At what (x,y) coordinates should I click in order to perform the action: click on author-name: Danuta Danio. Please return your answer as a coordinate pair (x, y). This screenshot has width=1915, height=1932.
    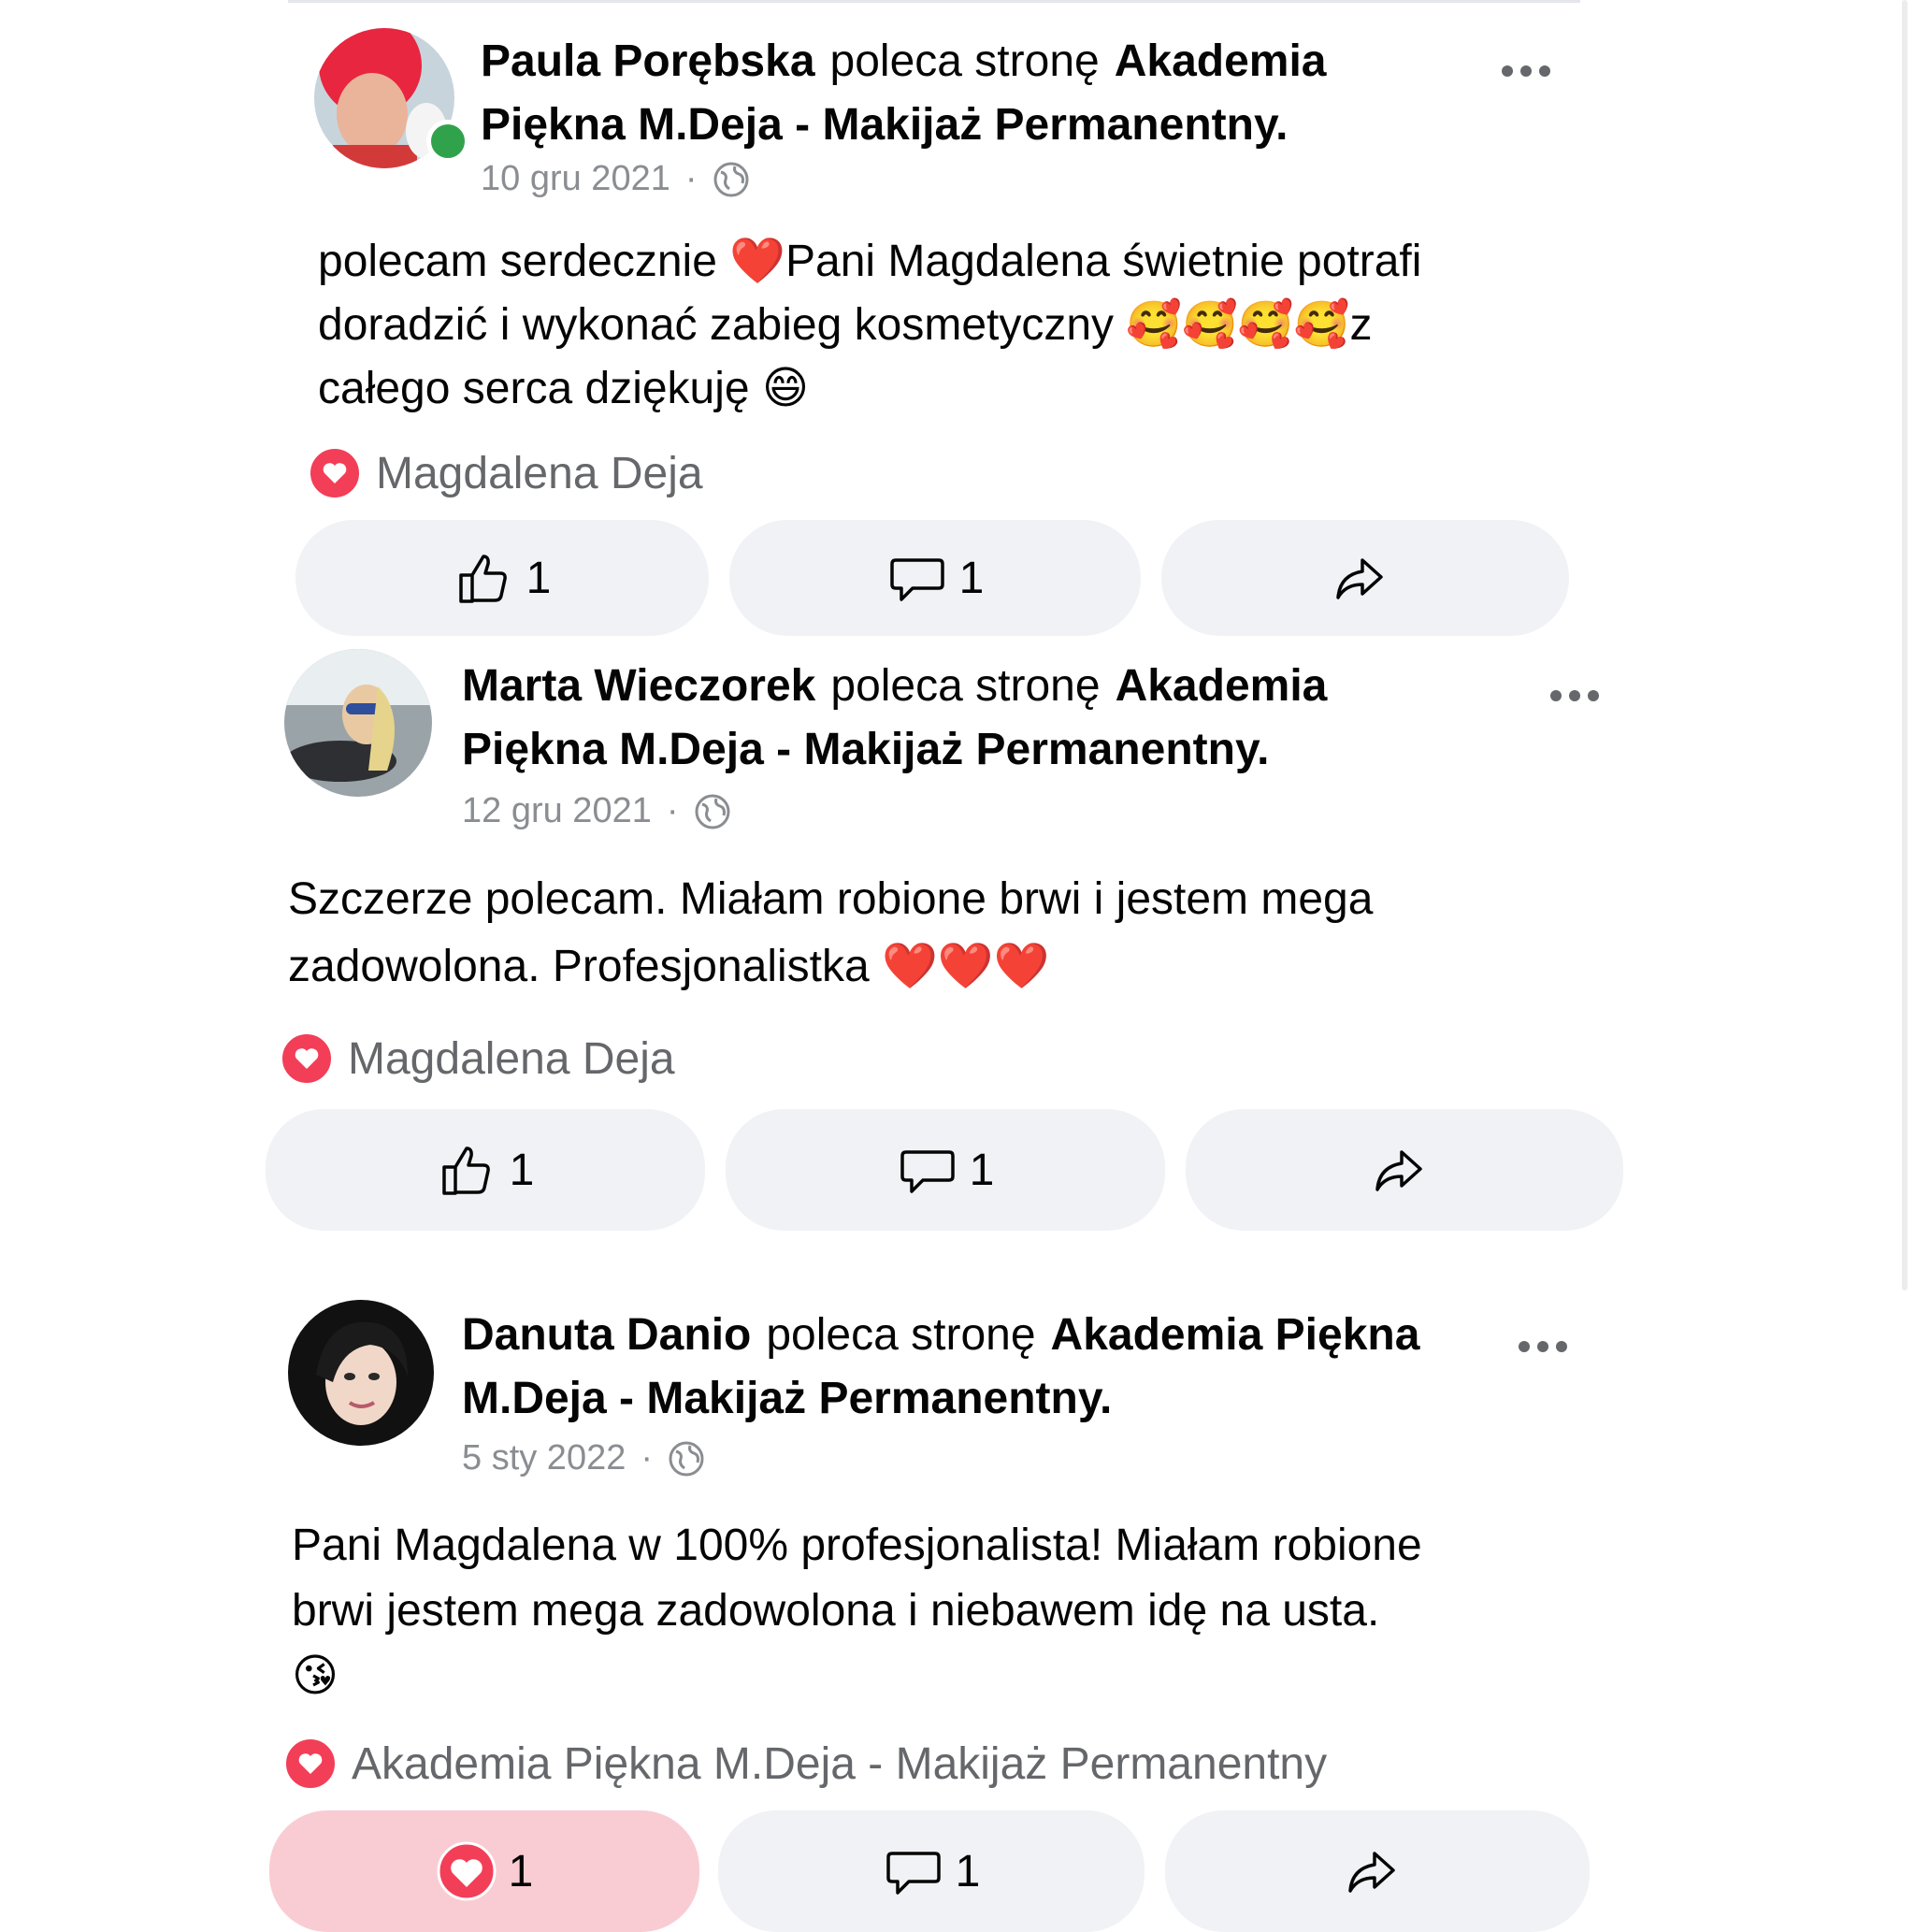
    Looking at the image, I should click on (606, 1335).